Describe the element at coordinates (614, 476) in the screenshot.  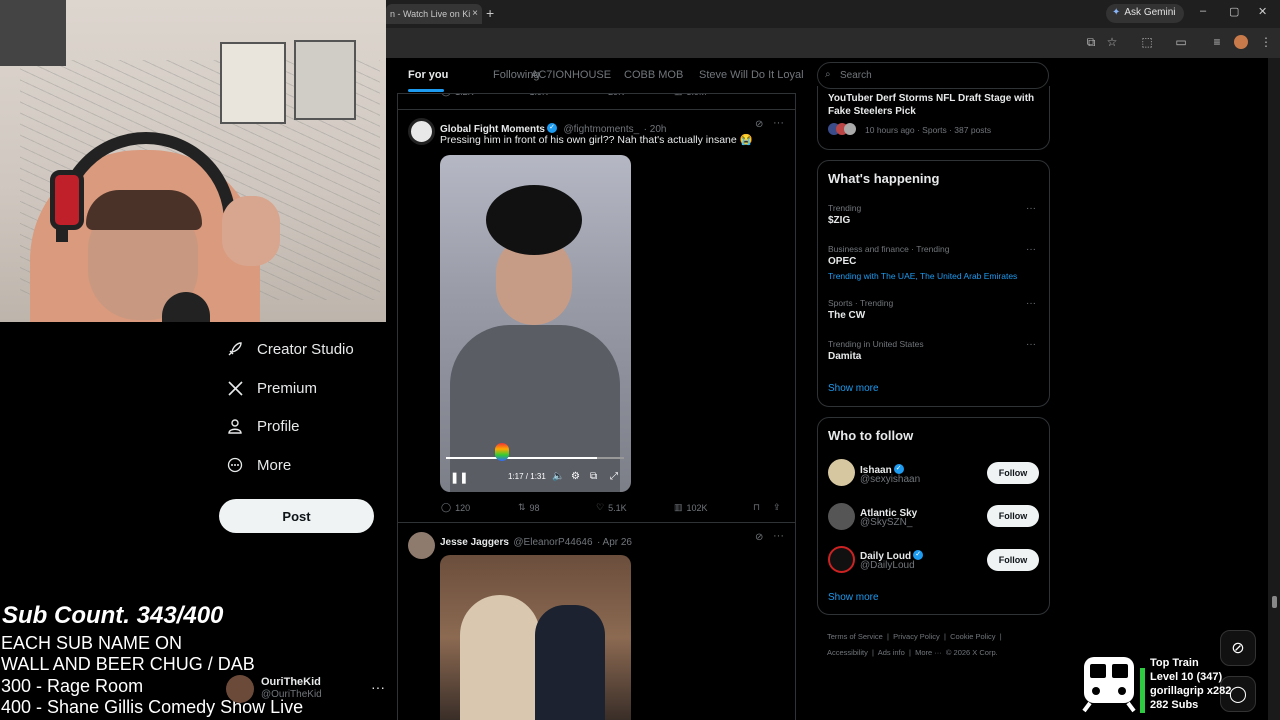
I see `fullscreen-icon: ⤢` at that location.